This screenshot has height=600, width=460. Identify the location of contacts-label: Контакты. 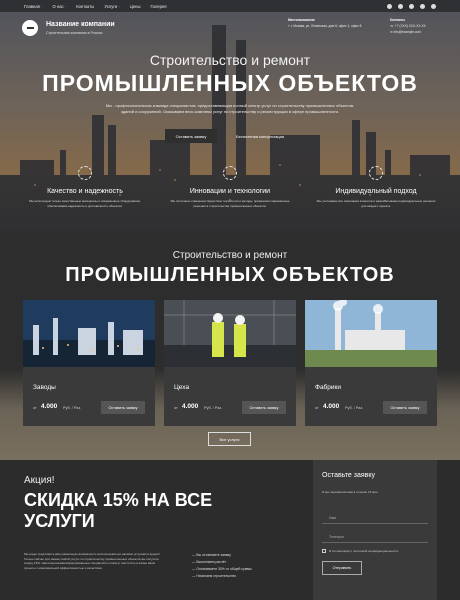
(398, 20).